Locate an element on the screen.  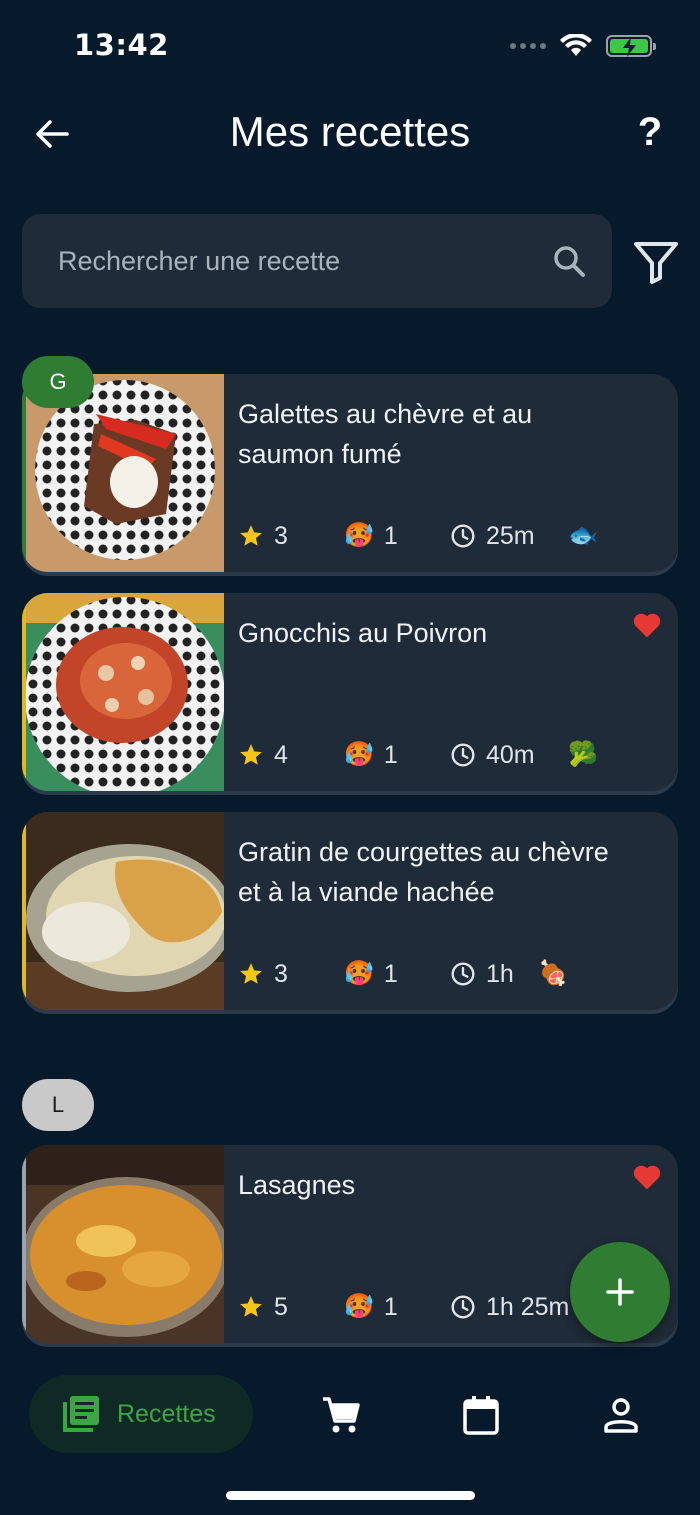
rating: 5 is located at coordinates (263, 1307).